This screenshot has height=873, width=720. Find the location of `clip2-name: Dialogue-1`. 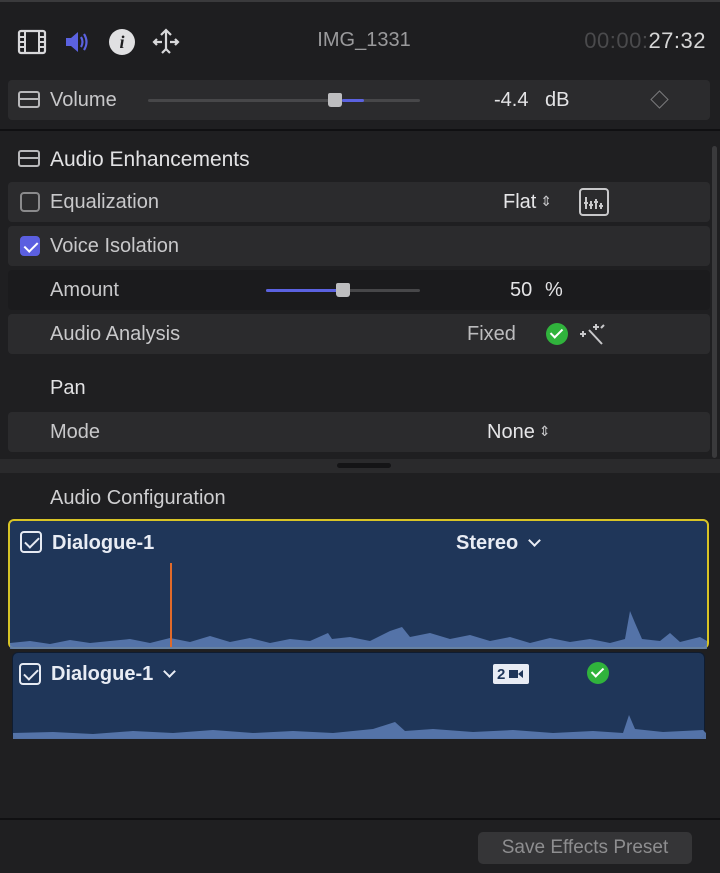

clip2-name: Dialogue-1 is located at coordinates (102, 674).